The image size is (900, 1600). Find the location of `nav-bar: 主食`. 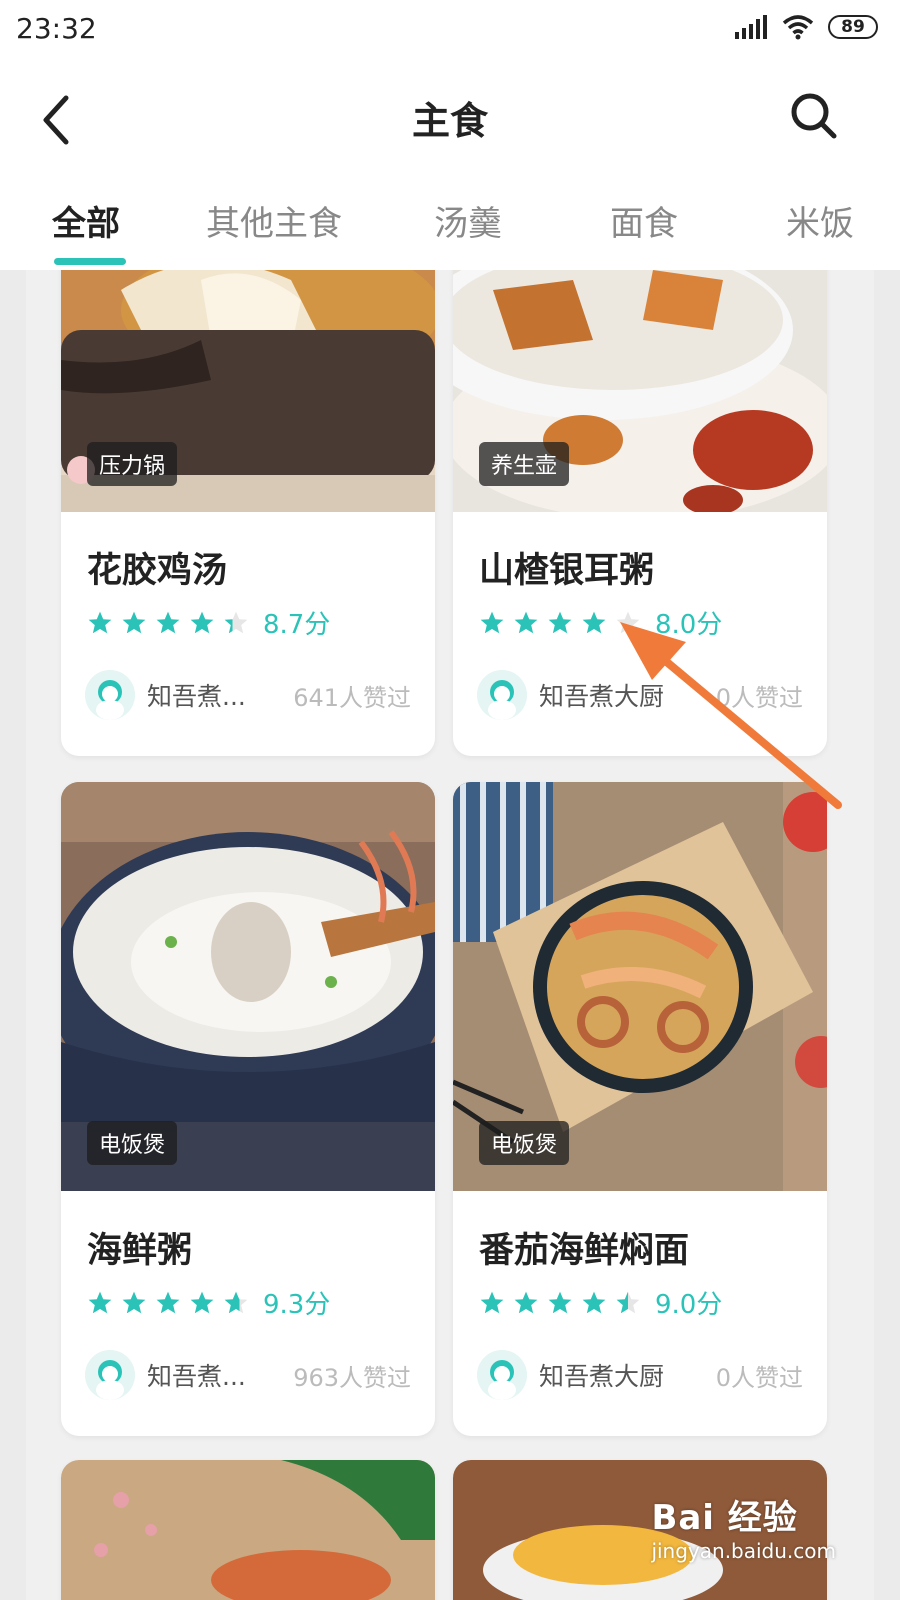

nav-bar: 主食 is located at coordinates (450, 118).